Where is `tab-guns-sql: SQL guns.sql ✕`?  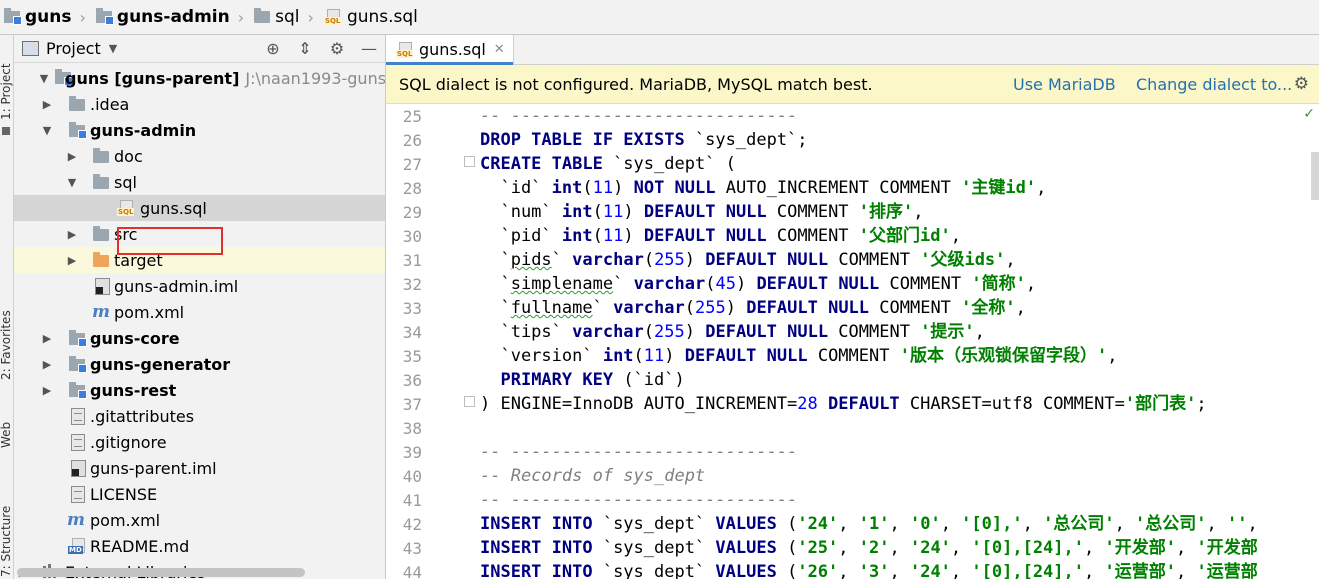 tab-guns-sql: SQL guns.sql ✕ is located at coordinates (450, 50).